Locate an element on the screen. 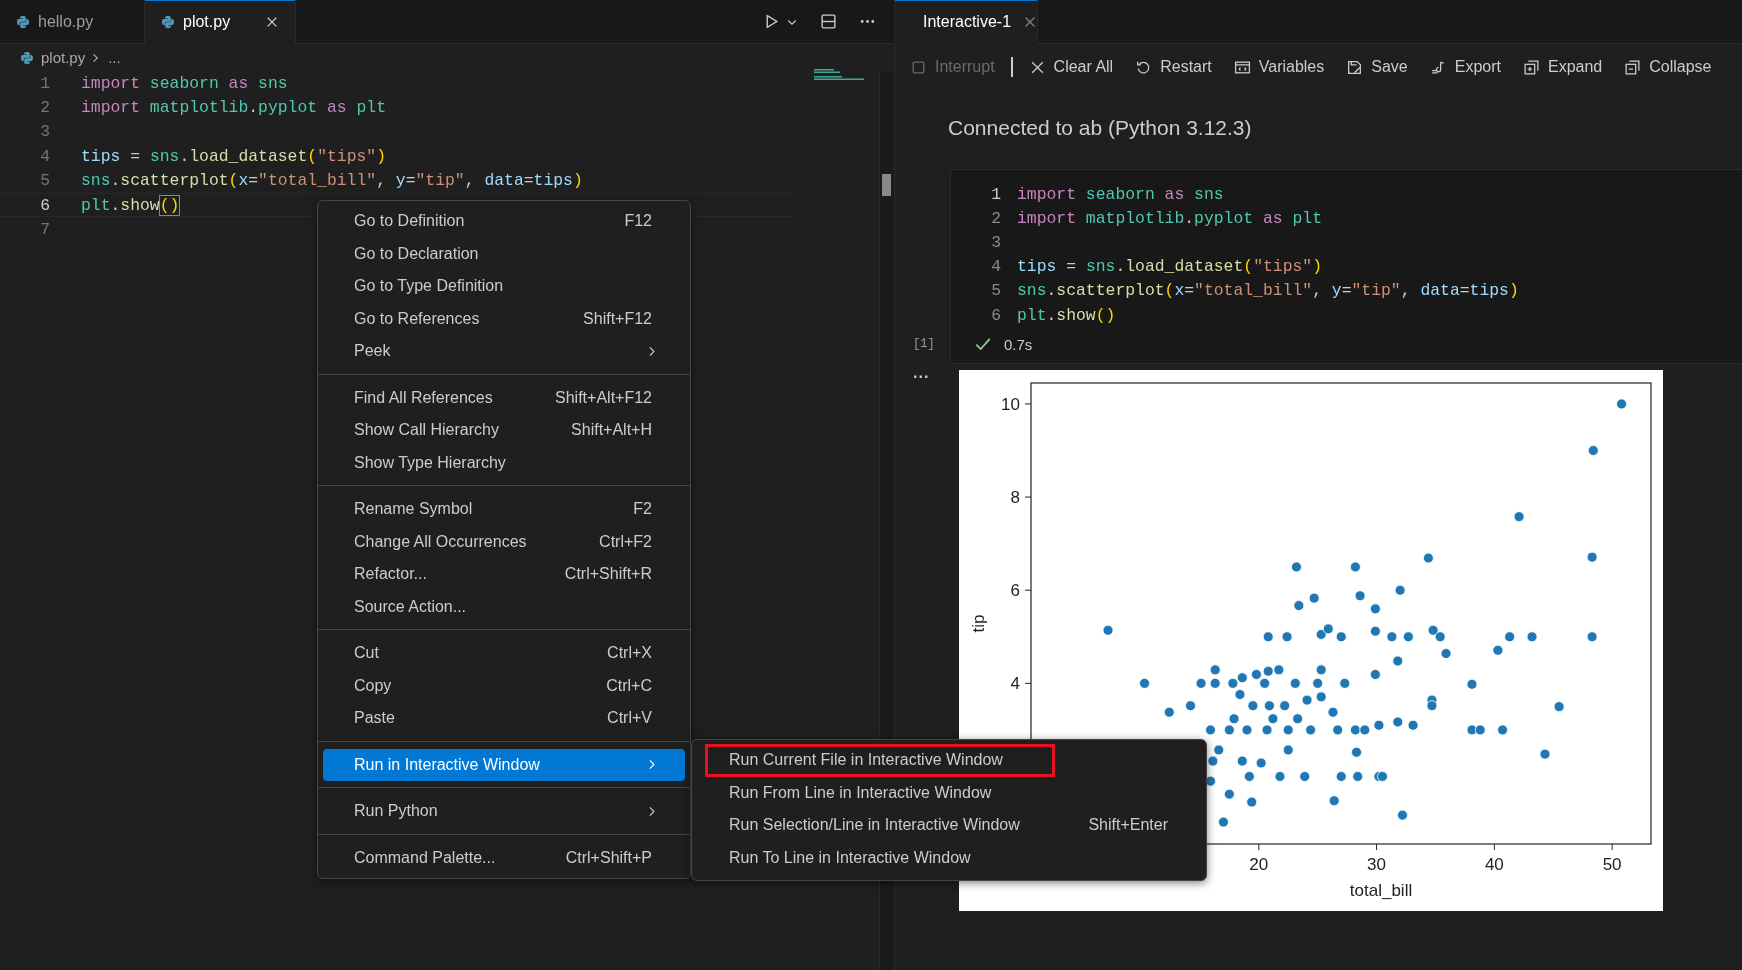 This screenshot has height=970, width=1742. python-icon is located at coordinates (23, 21).